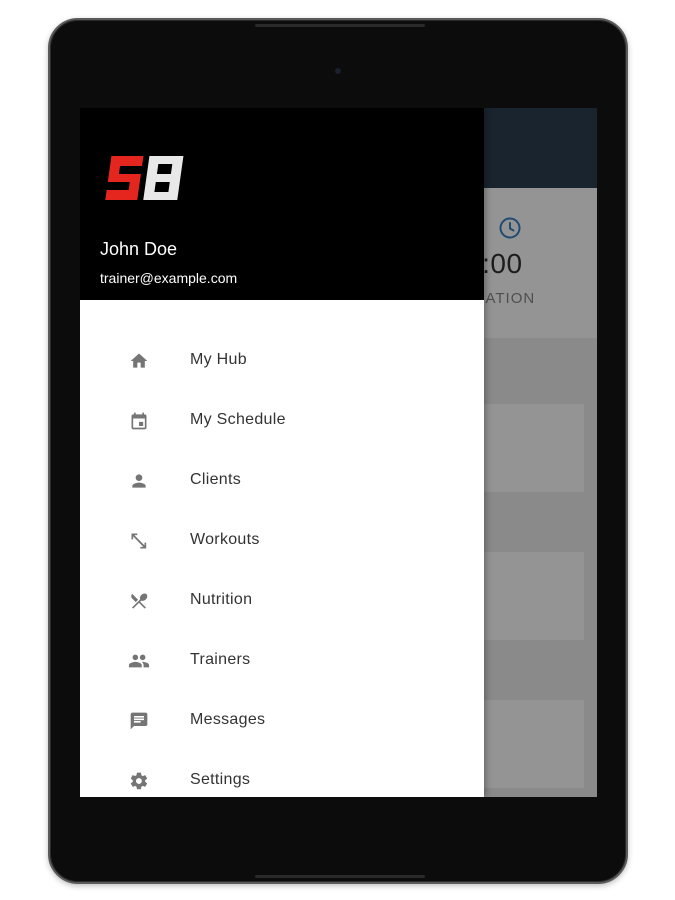  I want to click on app-logo, so click(144, 178).